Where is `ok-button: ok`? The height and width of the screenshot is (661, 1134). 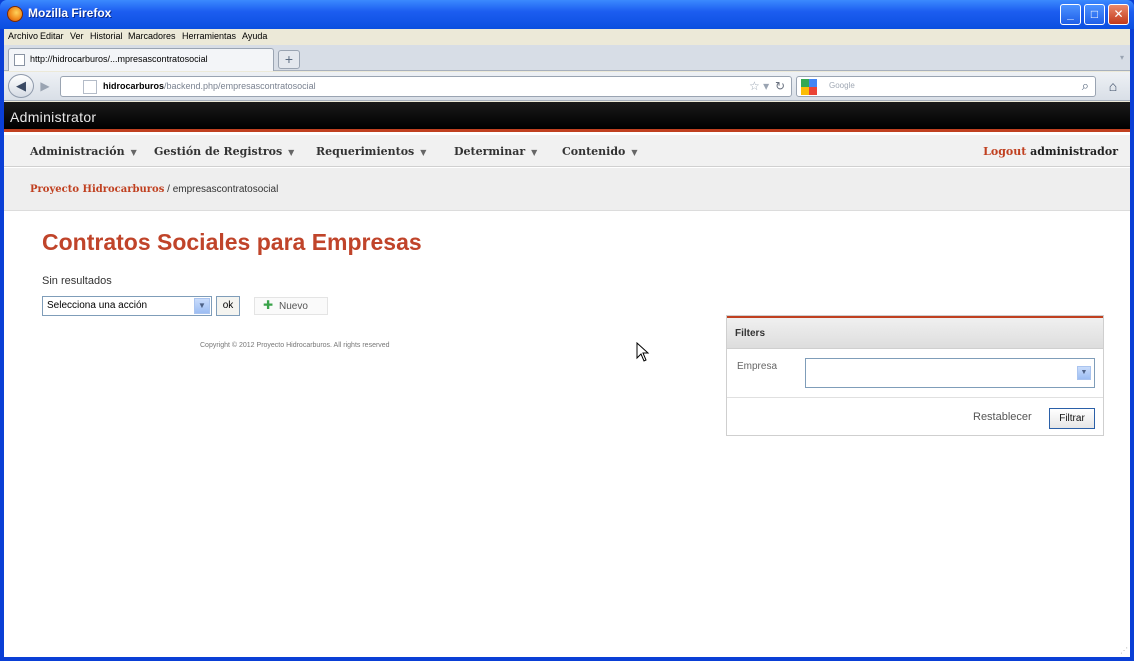 ok-button: ok is located at coordinates (228, 306).